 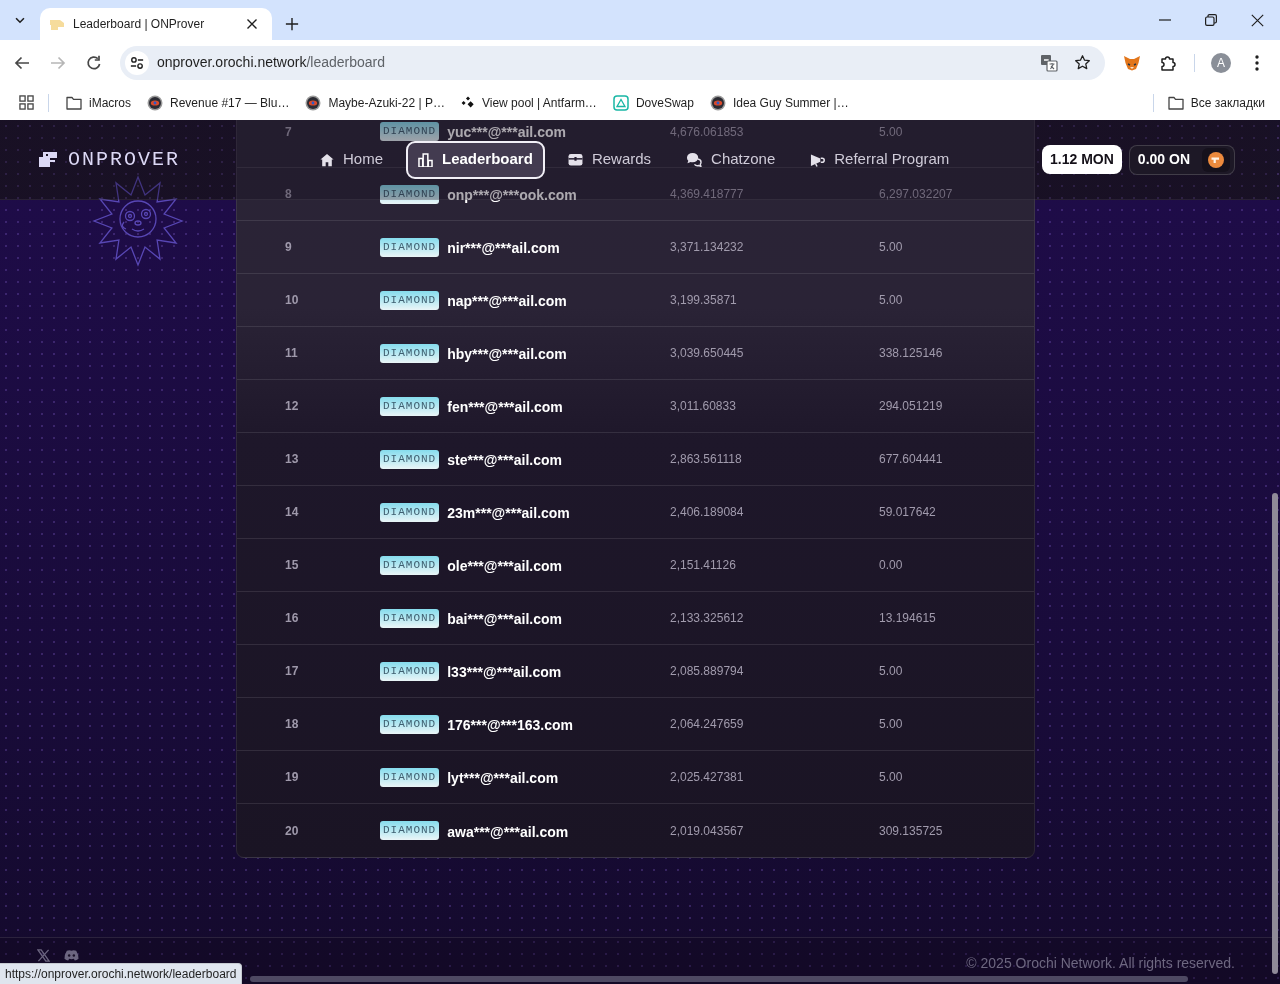 I want to click on amount-text: 677.604441, so click(x=911, y=459).